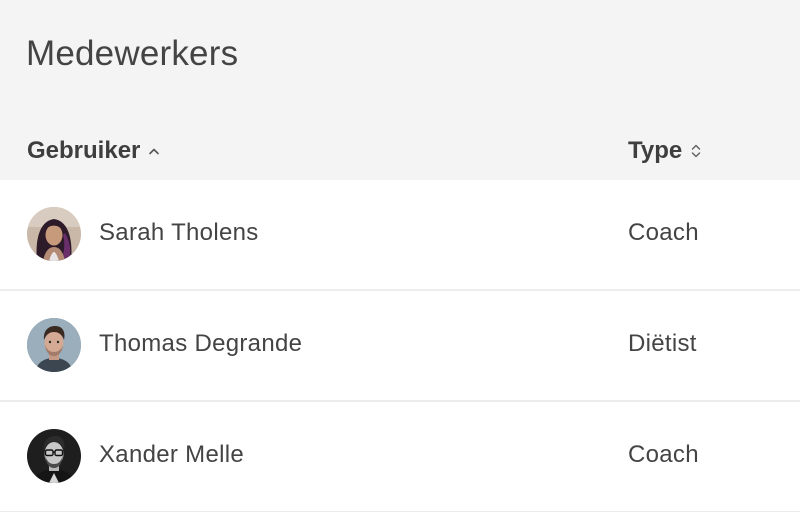 Image resolution: width=800 pixels, height=512 pixels. Describe the element at coordinates (154, 151) in the screenshot. I see `chevron-up-icon` at that location.